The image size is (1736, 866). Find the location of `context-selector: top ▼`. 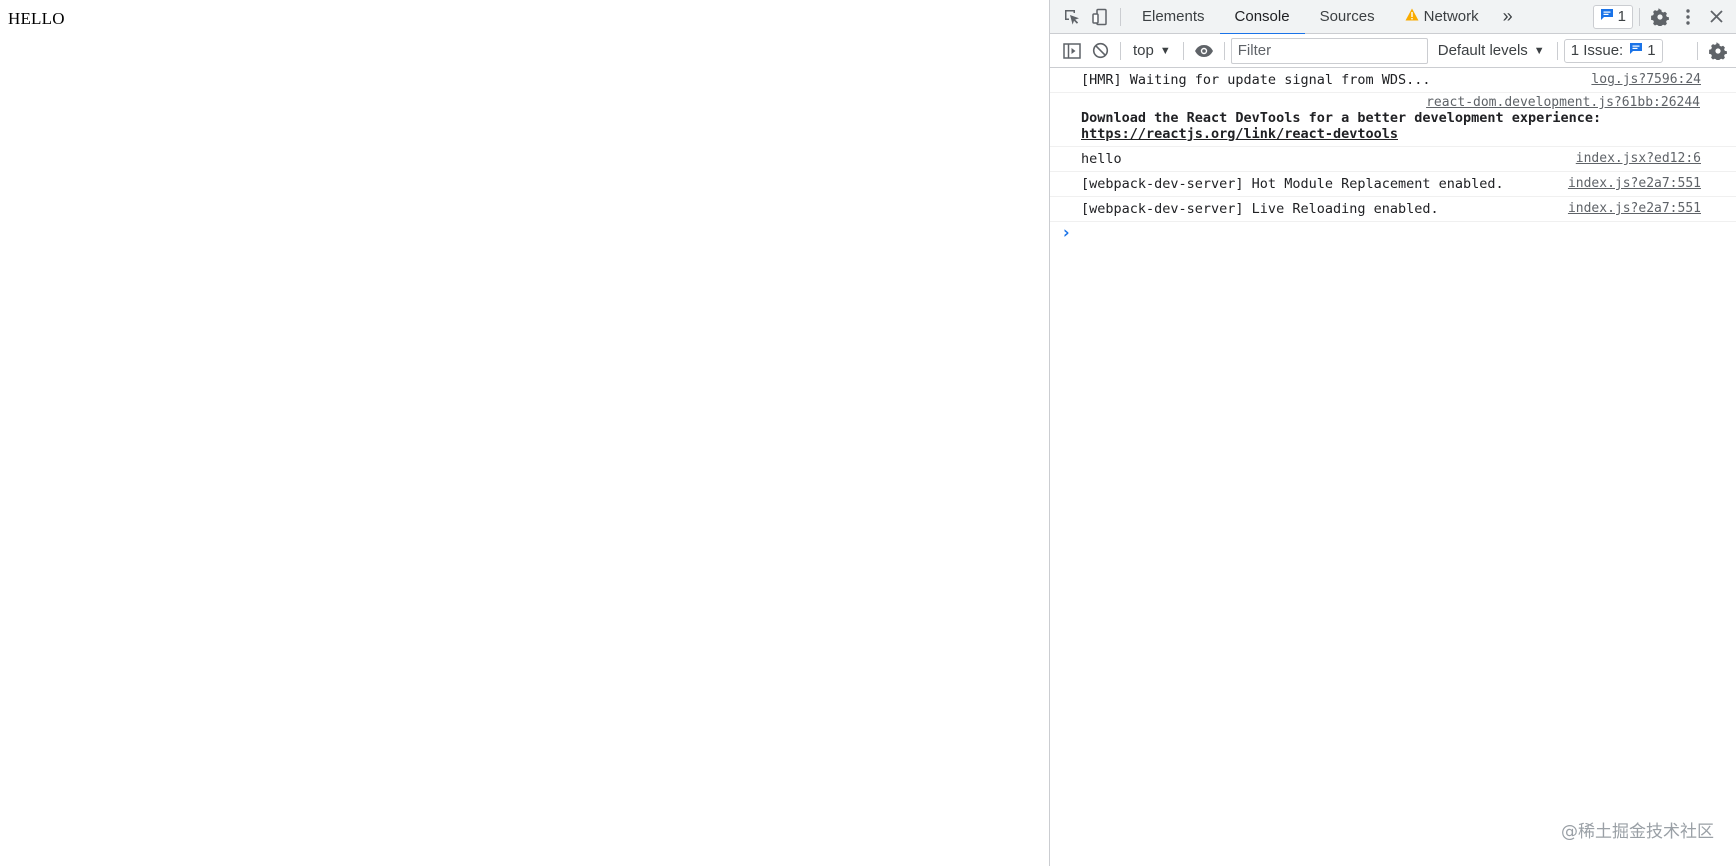

context-selector: top ▼ is located at coordinates (1152, 50).